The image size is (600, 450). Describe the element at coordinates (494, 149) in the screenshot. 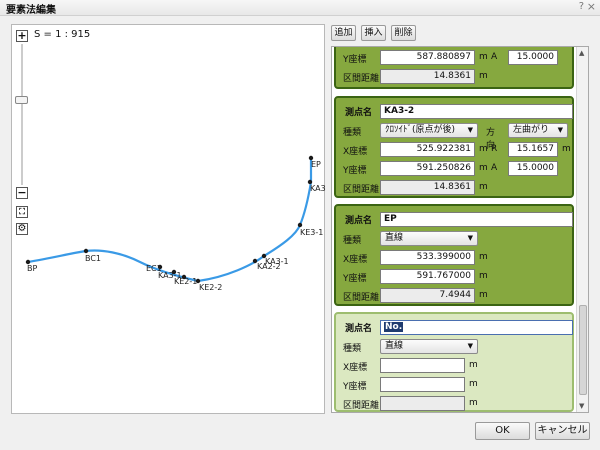

I see `r-label: R` at that location.